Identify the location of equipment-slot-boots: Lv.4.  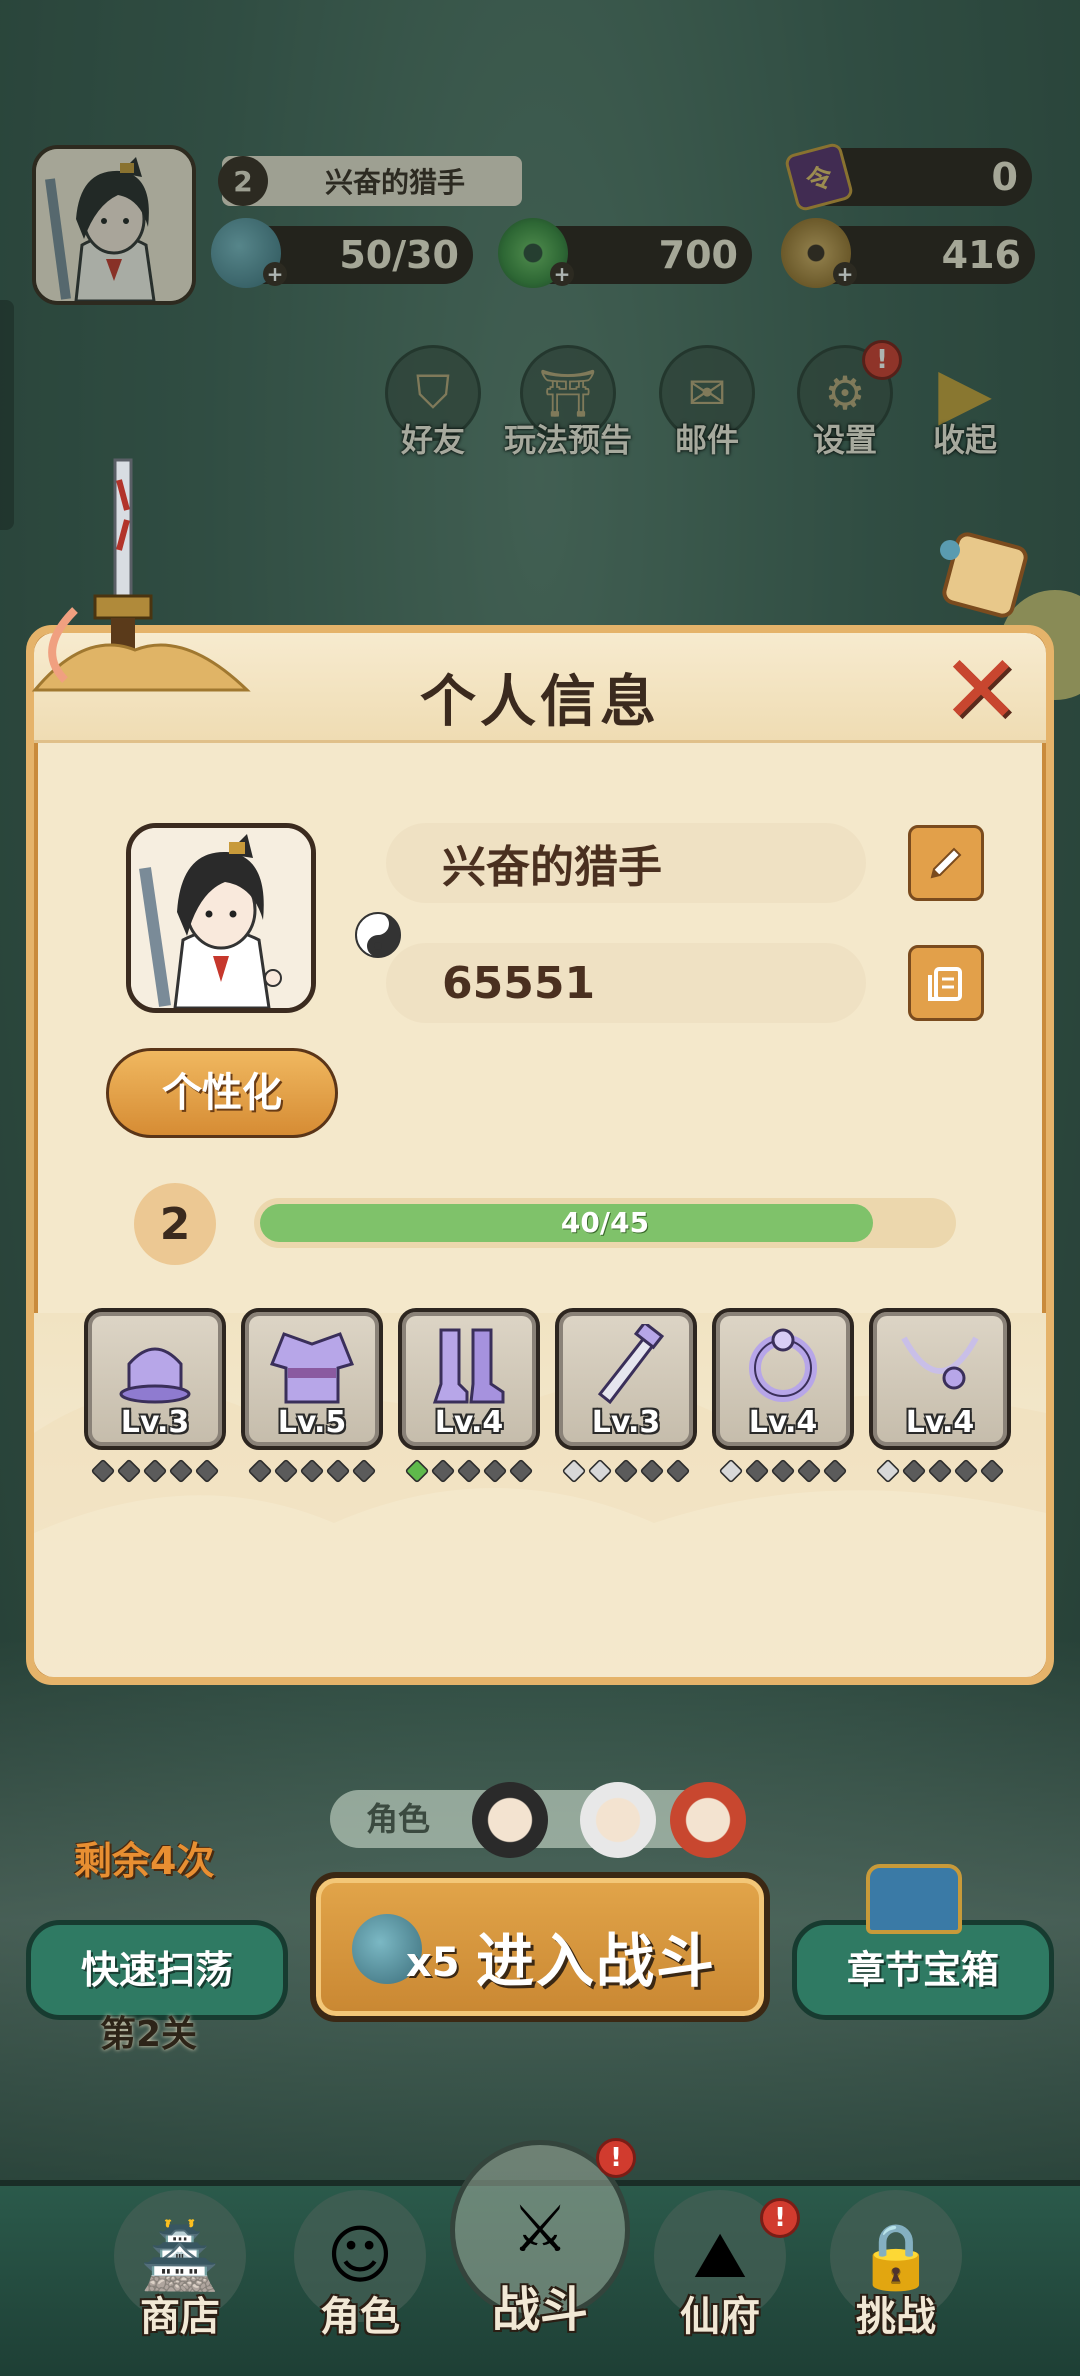
(469, 1396).